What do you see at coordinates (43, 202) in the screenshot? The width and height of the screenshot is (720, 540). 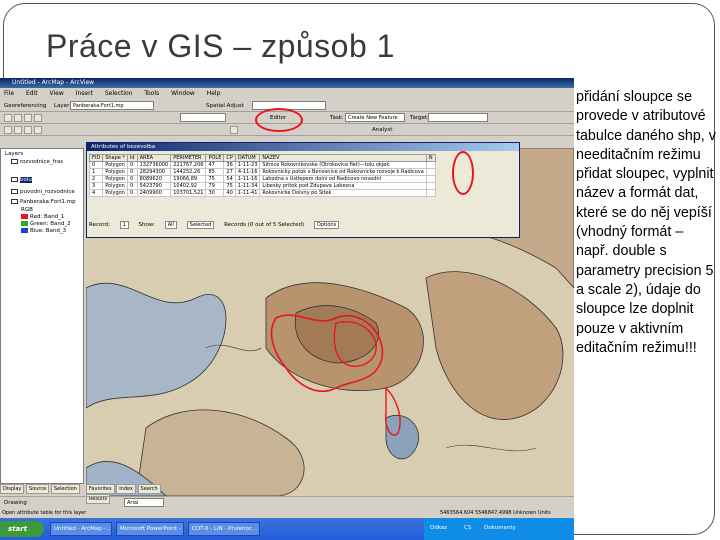 I see `toc-layer-raster: Panberaka:Fort1.mp` at bounding box center [43, 202].